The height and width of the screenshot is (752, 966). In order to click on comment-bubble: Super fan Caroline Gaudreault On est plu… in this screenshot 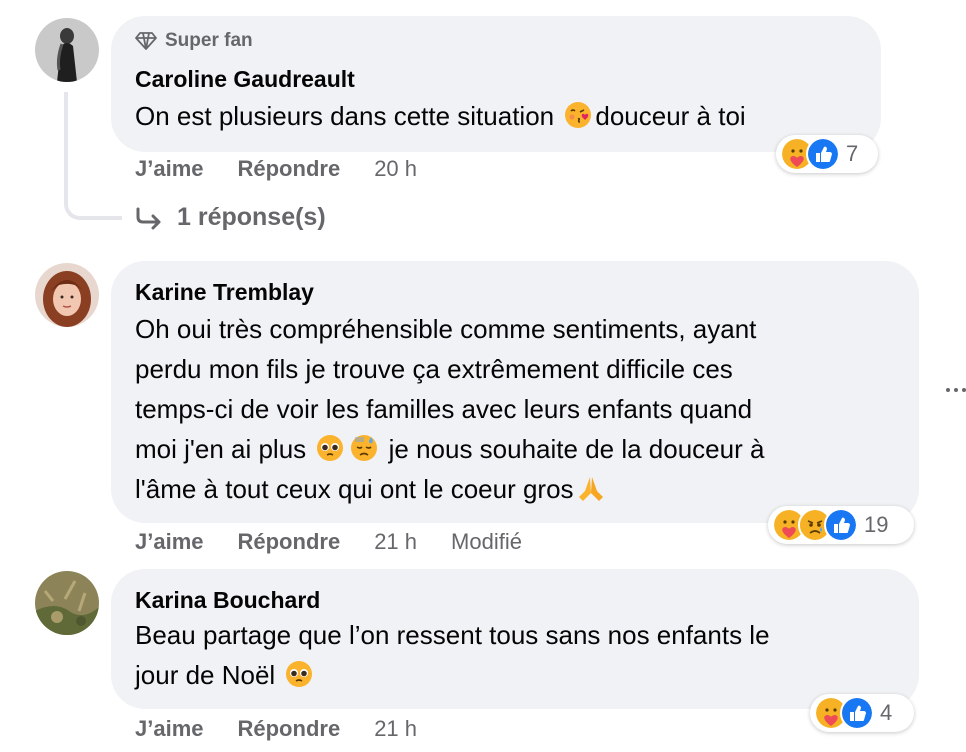, I will do `click(496, 84)`.